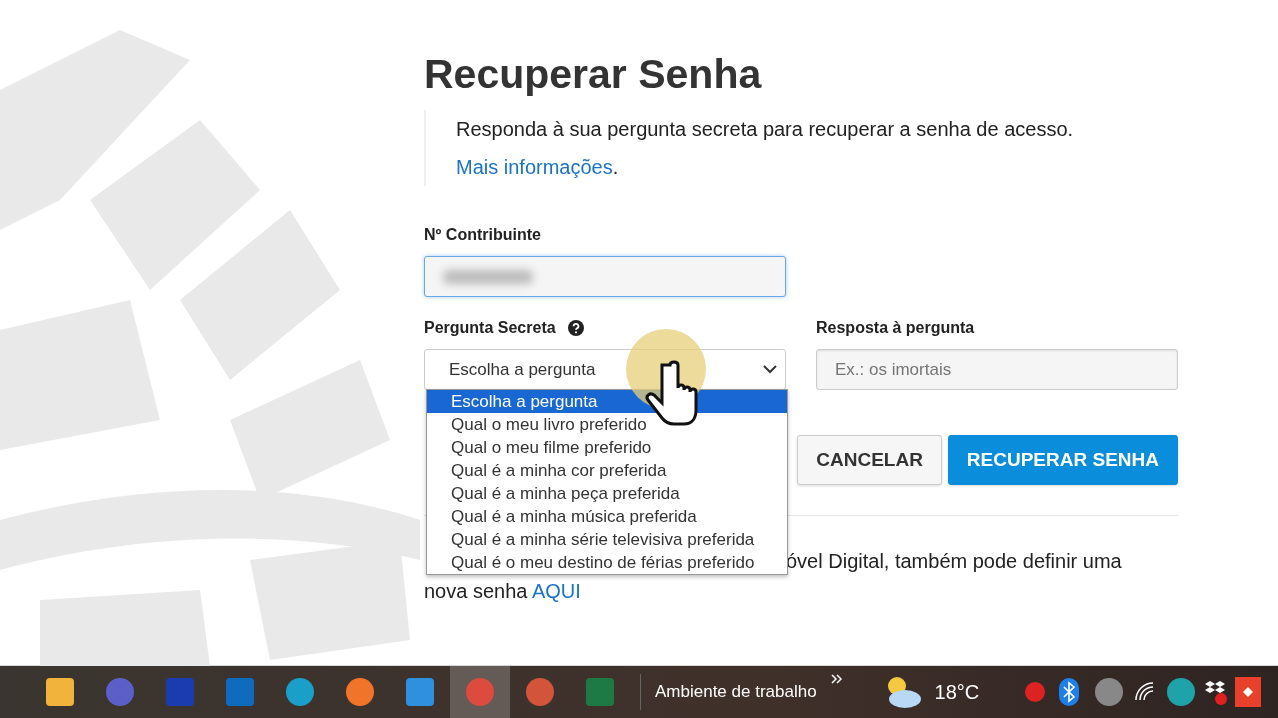  What do you see at coordinates (607, 562) in the screenshot?
I see `dropdown-option: Qual é o meu destino de férias preferido` at bounding box center [607, 562].